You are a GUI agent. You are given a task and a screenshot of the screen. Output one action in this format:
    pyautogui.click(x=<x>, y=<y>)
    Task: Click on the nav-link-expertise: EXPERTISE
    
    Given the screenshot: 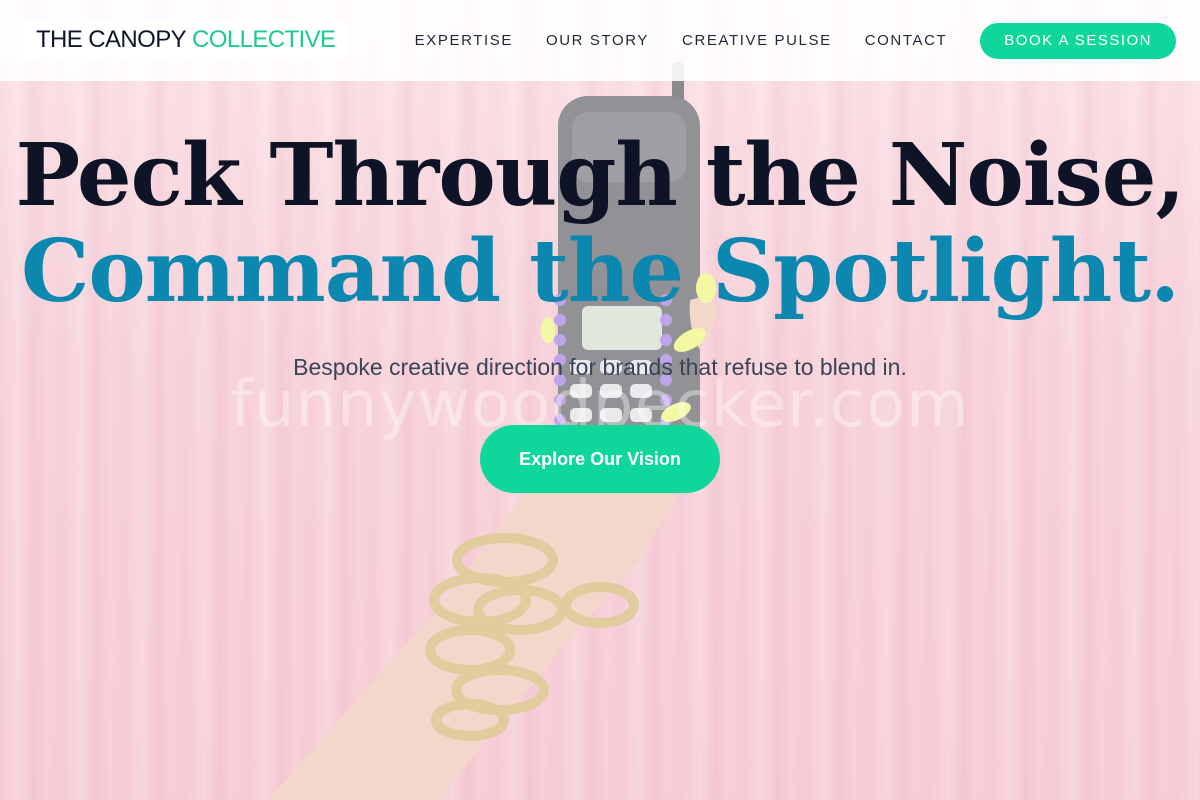 What is the action you would take?
    pyautogui.click(x=464, y=40)
    